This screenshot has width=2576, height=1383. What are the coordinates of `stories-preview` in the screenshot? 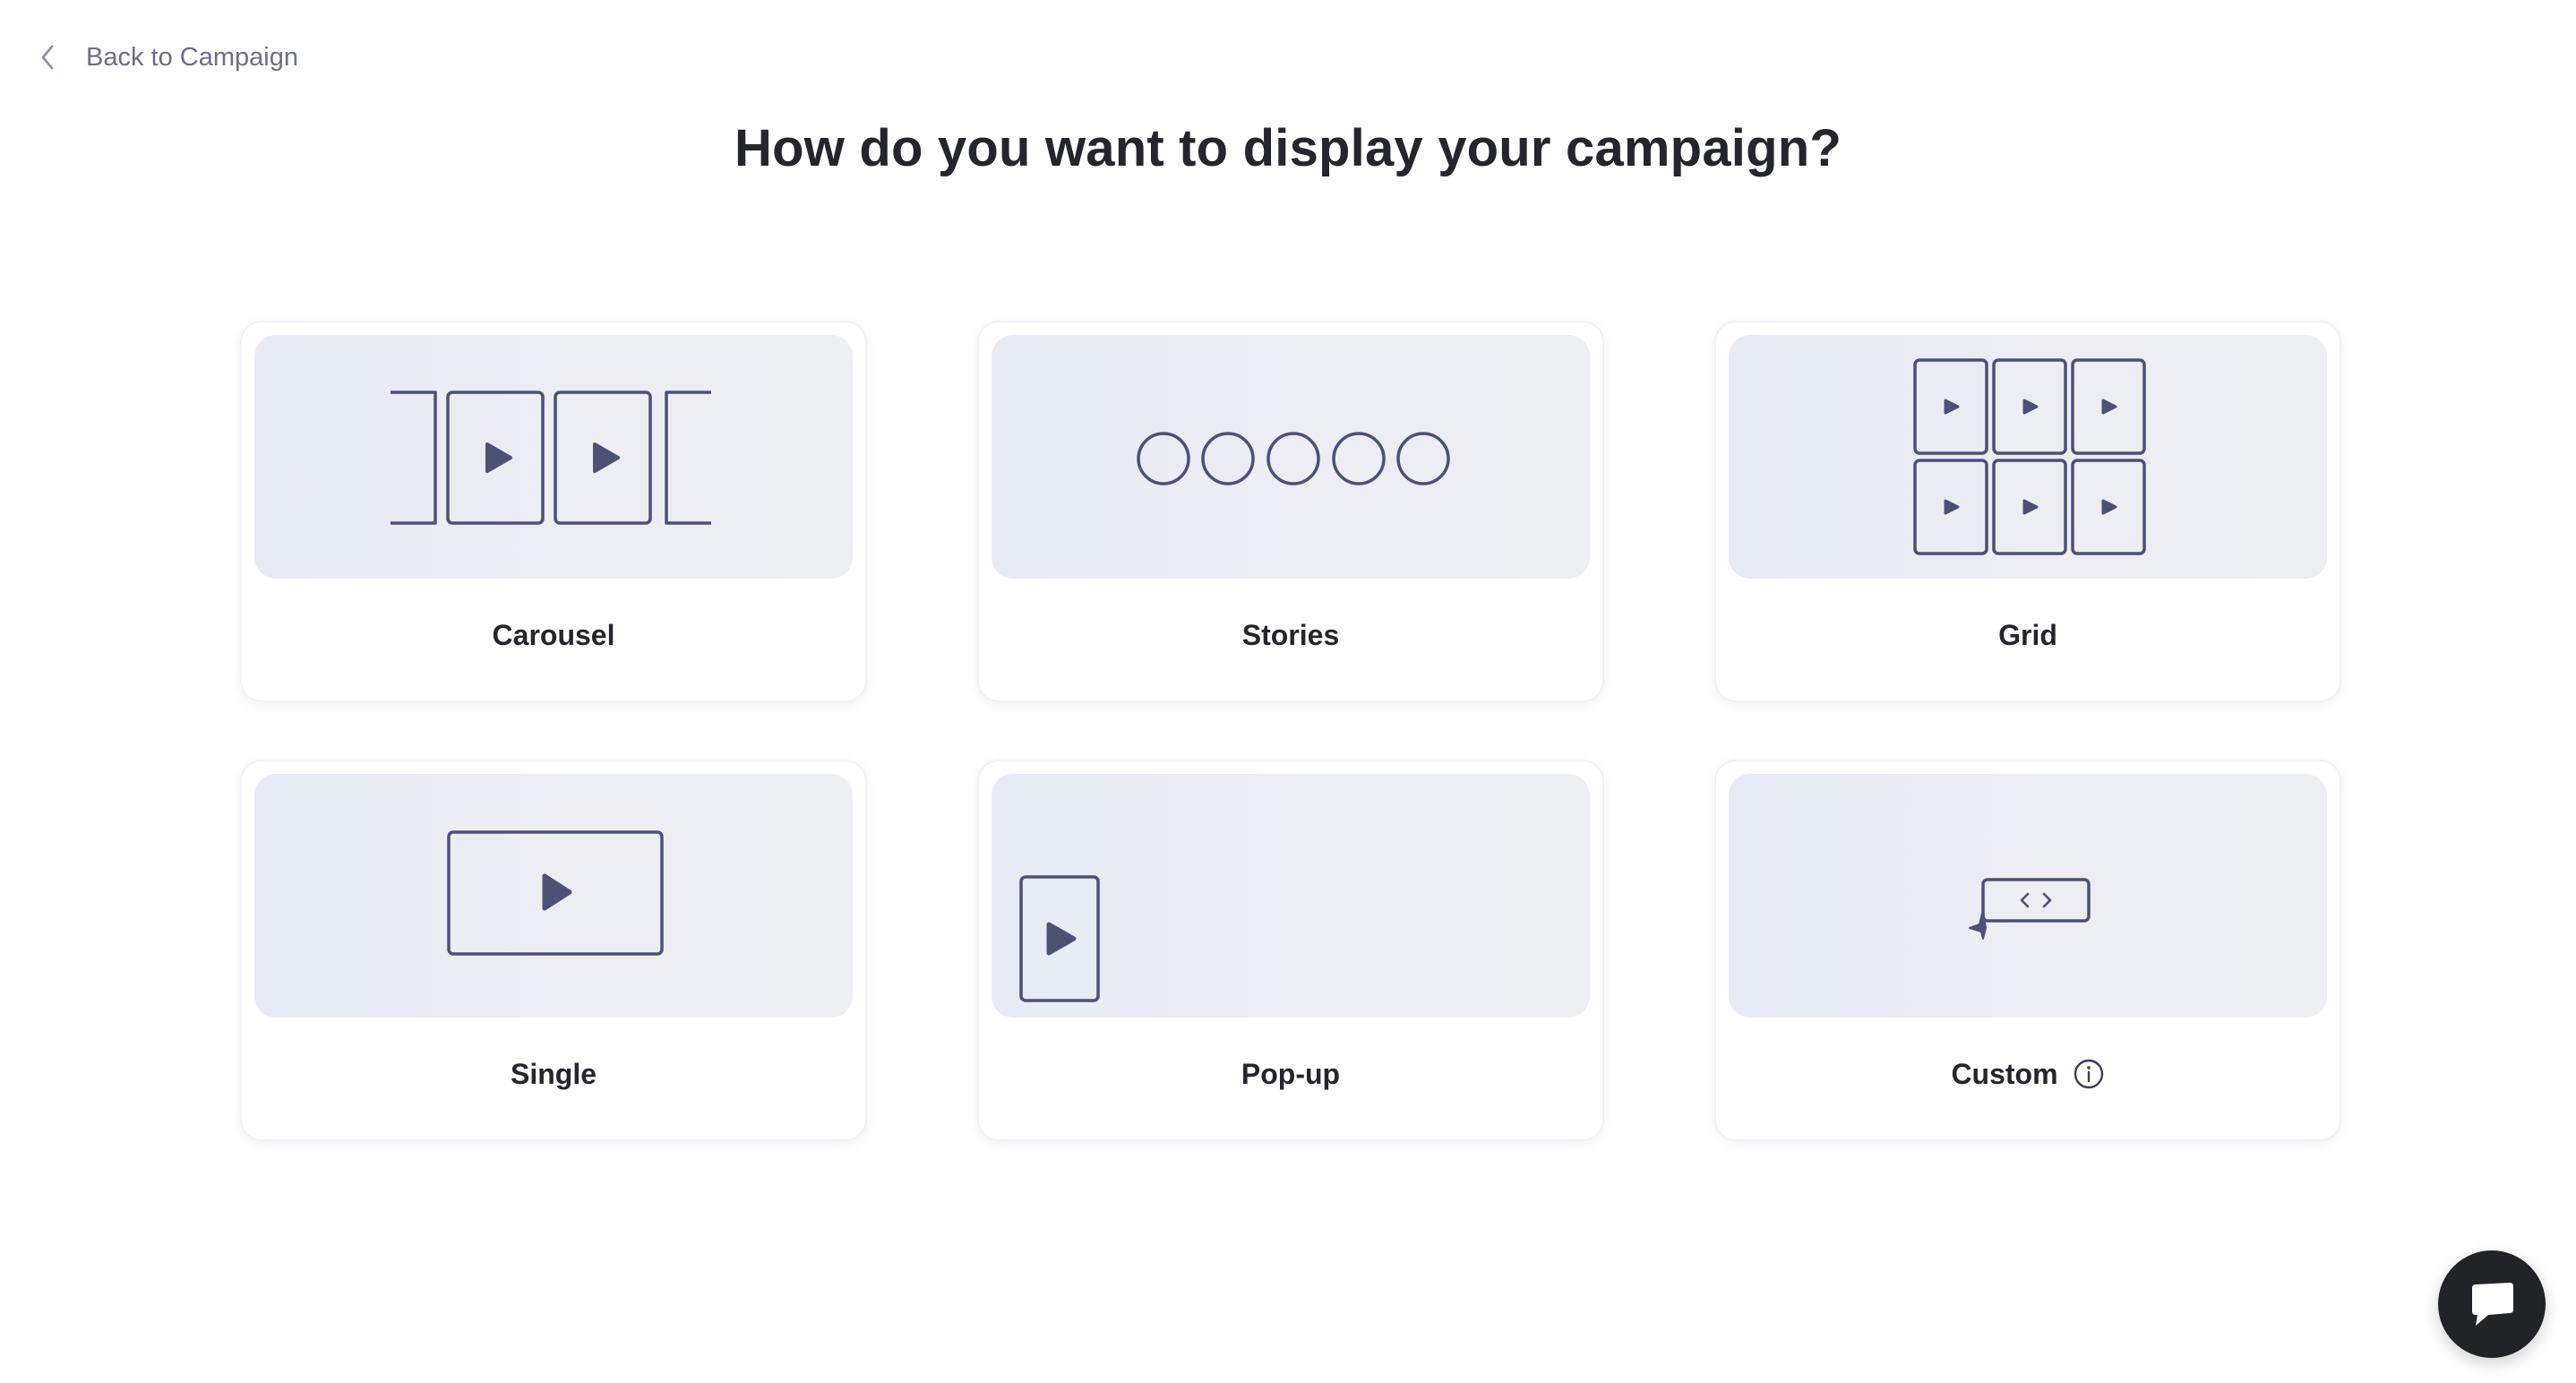 It's located at (1291, 457).